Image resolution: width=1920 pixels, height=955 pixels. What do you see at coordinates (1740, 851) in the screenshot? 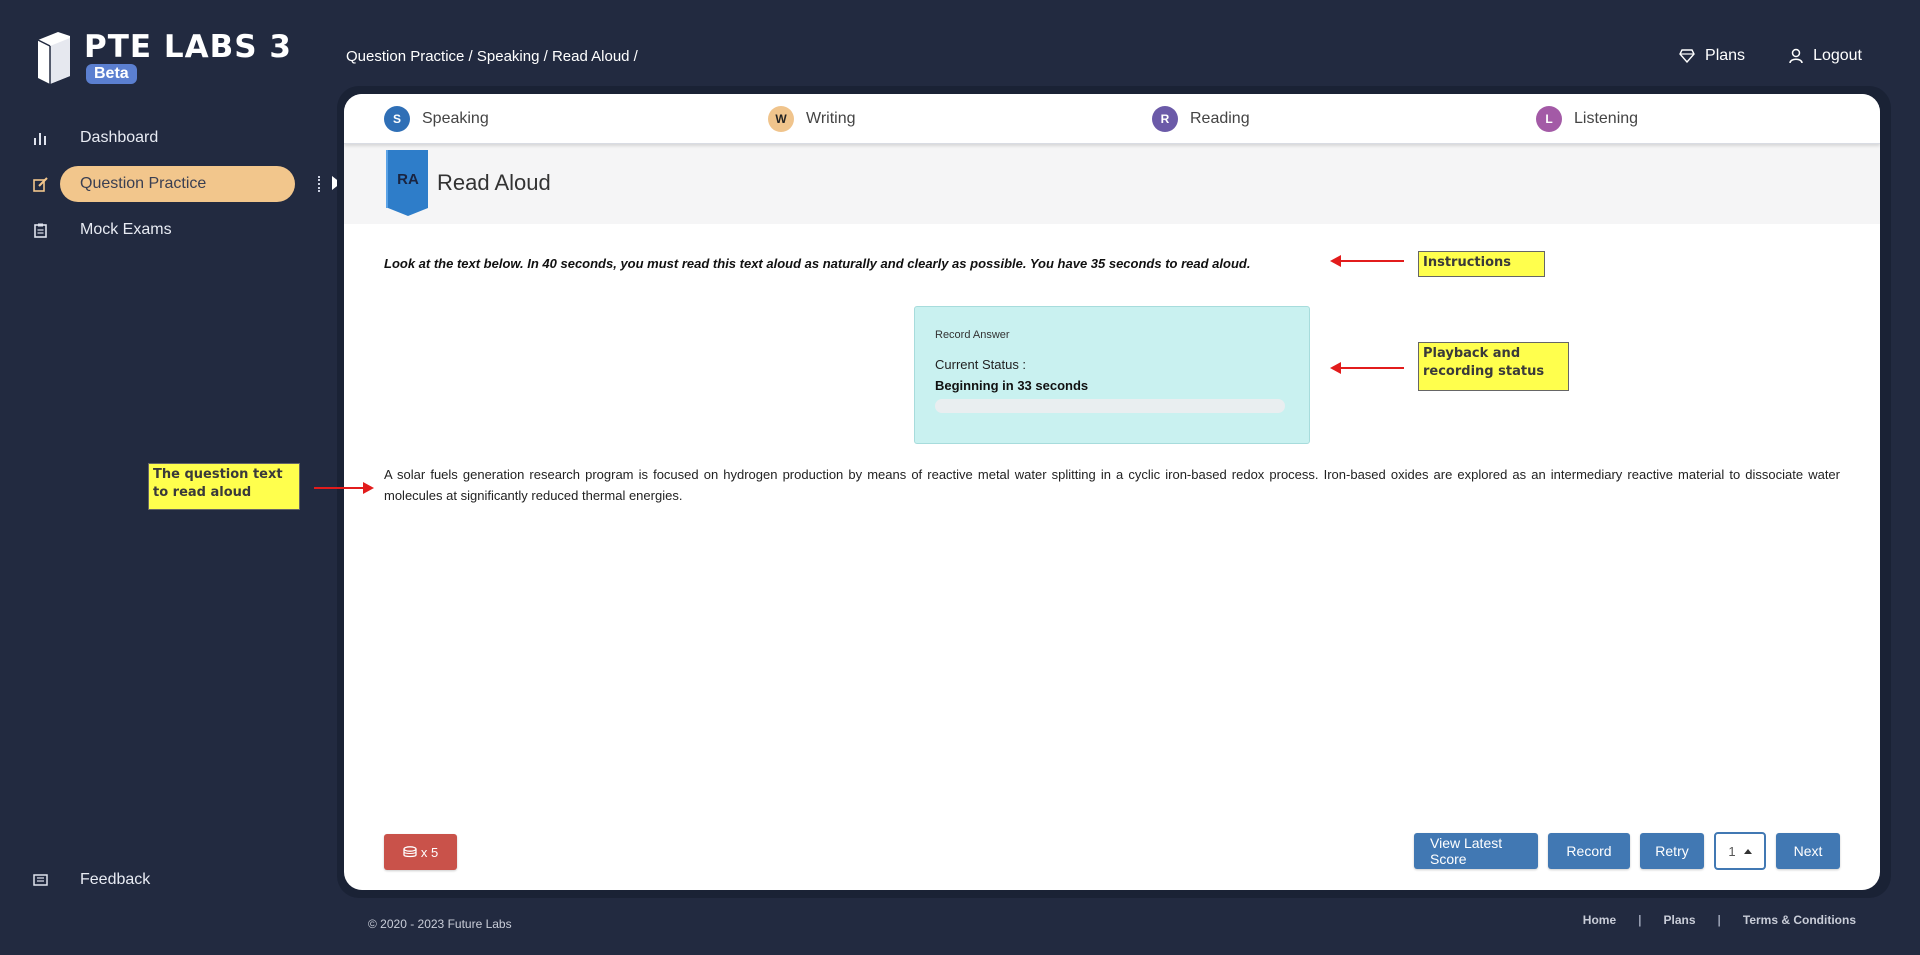
I see `question-number-select: 1` at bounding box center [1740, 851].